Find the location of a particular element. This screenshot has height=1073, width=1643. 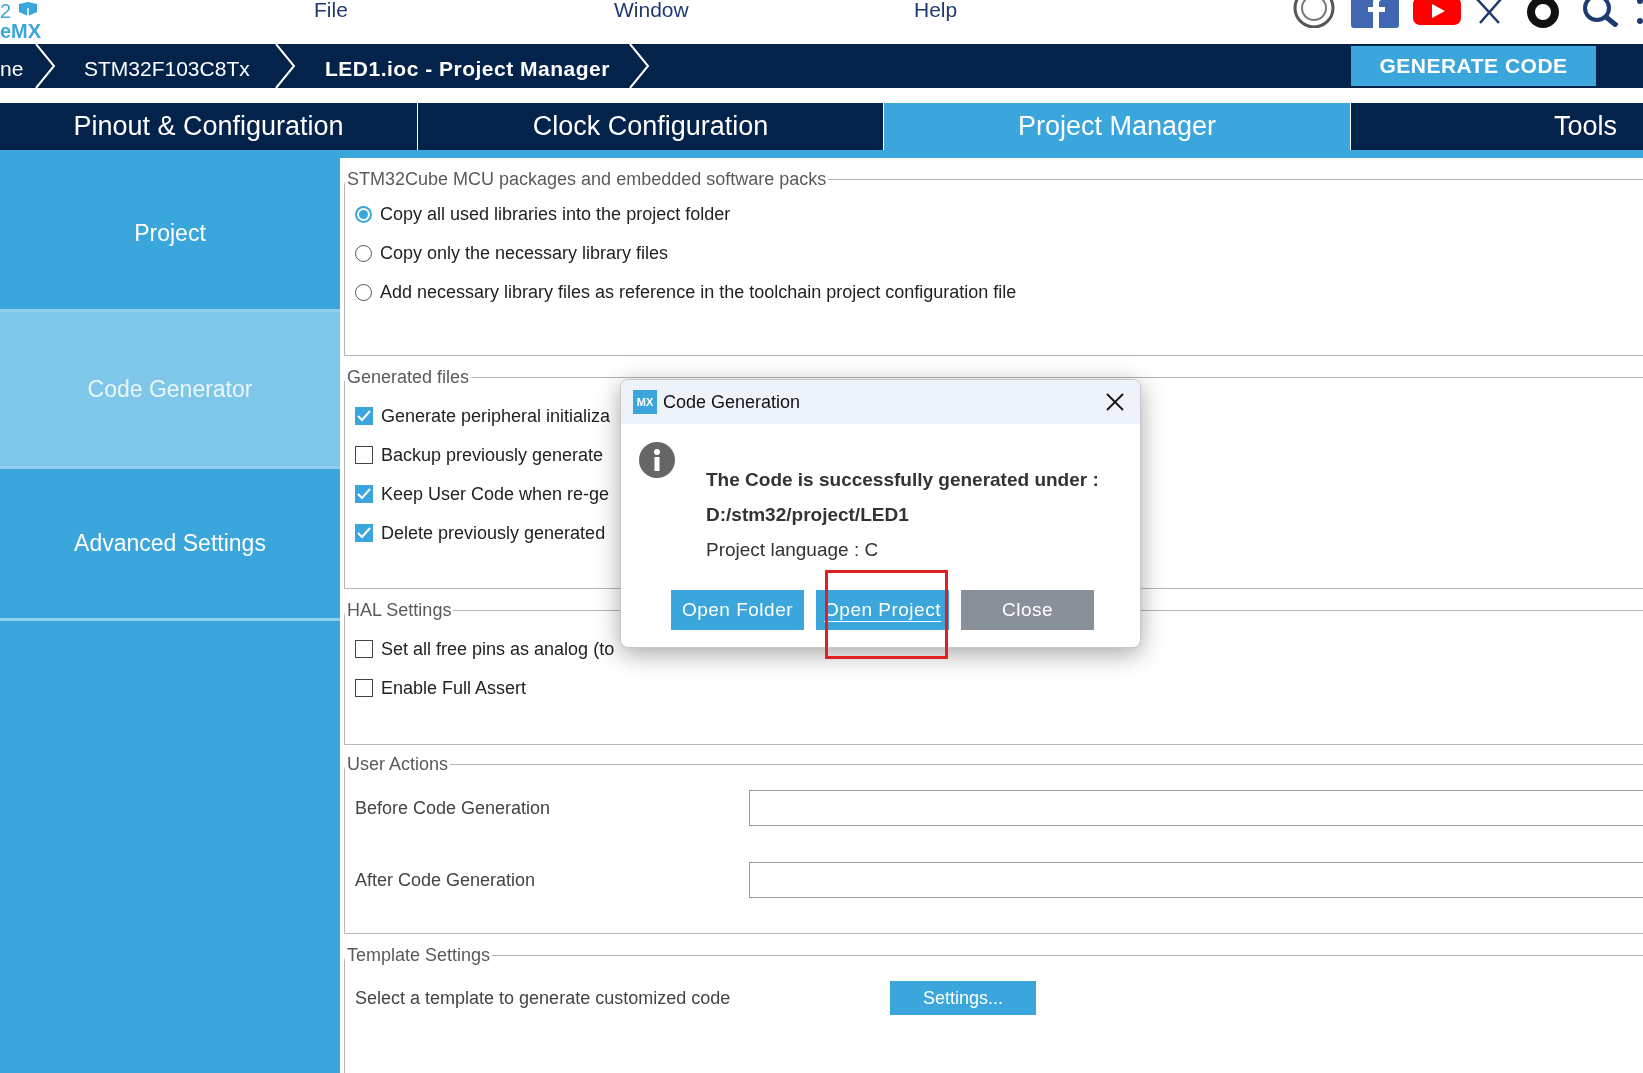

option-label: Add necessary library files as reference in the toolchain project configuration file is located at coordinates (698, 292).